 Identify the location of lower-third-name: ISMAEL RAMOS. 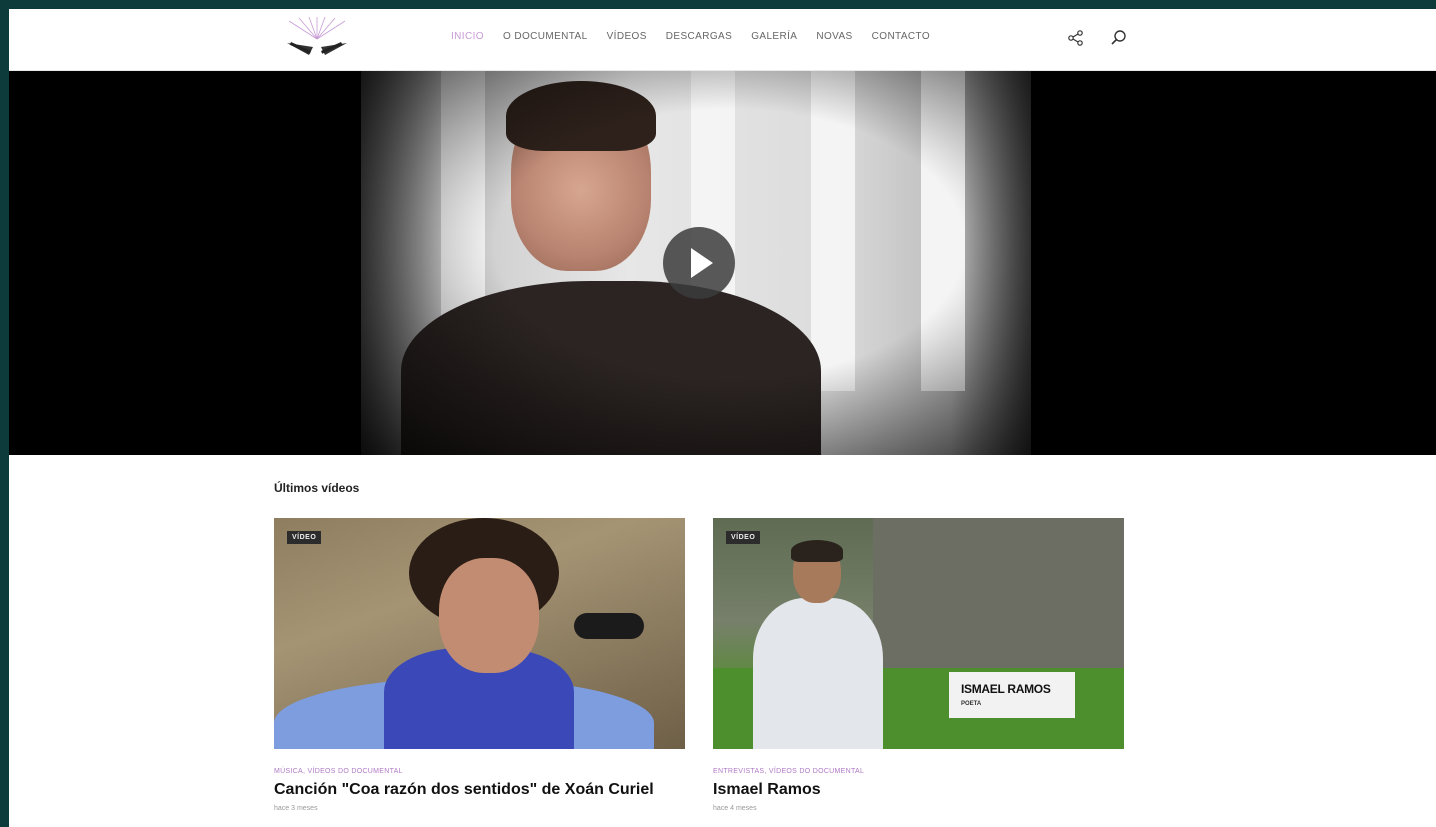
(1006, 689).